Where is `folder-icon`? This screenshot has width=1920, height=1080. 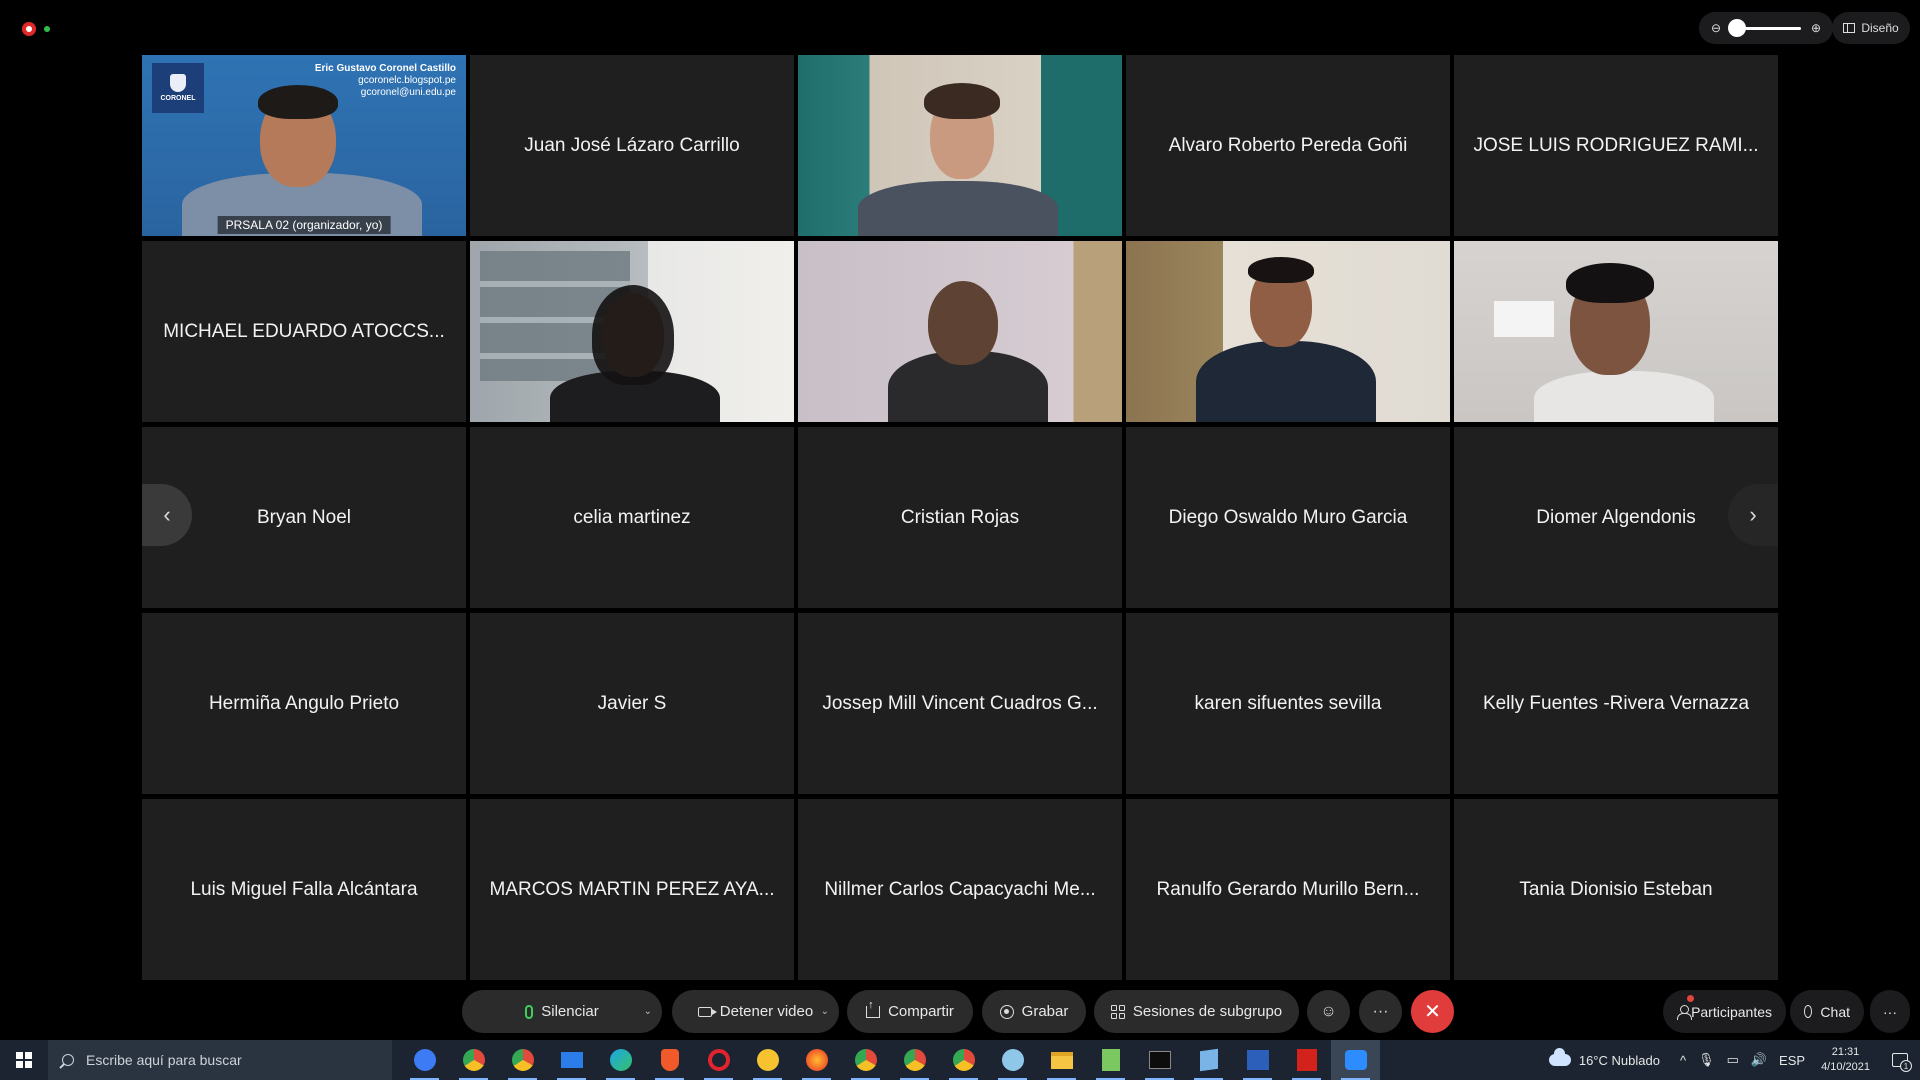 folder-icon is located at coordinates (1061, 1060).